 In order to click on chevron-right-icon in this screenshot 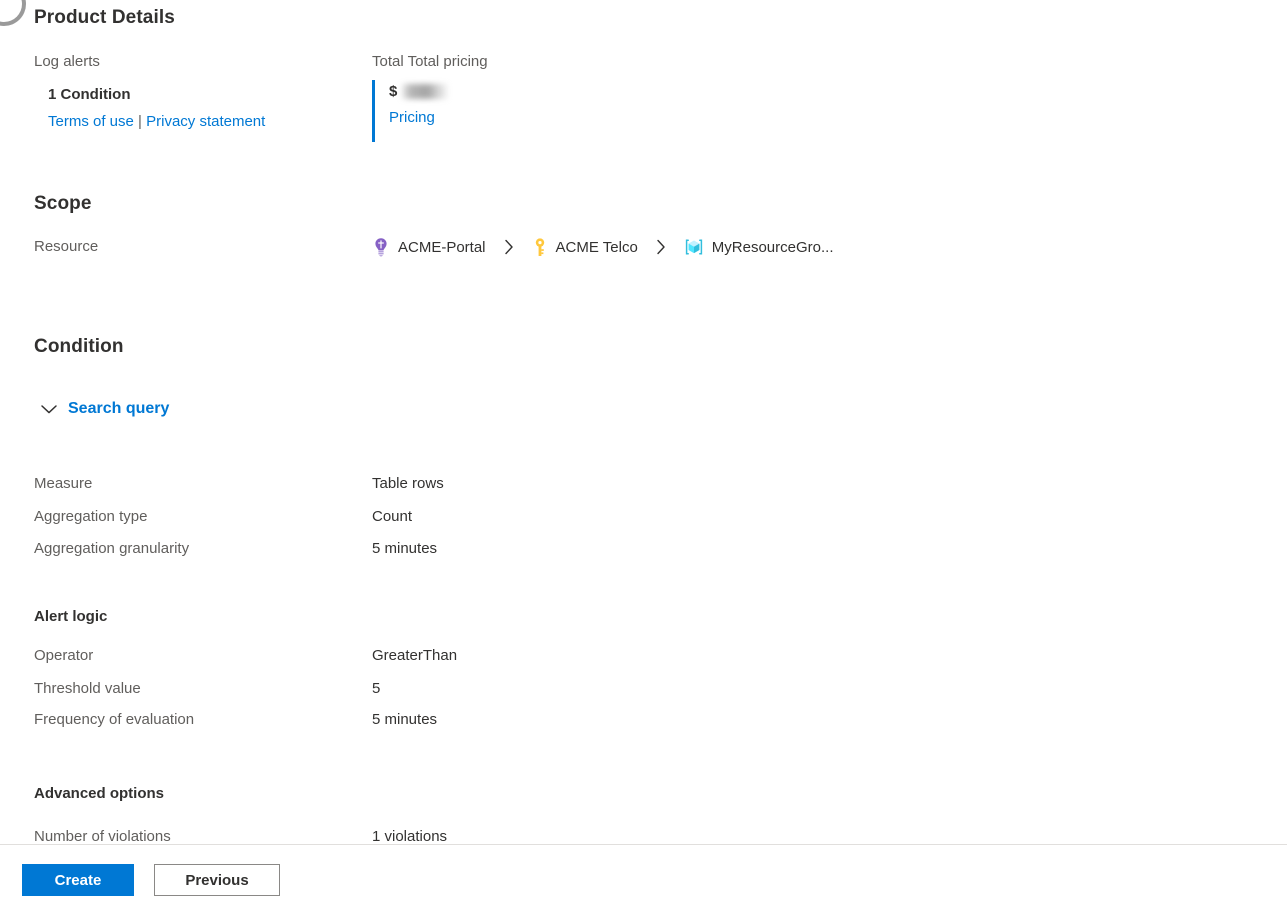, I will do `click(509, 247)`.